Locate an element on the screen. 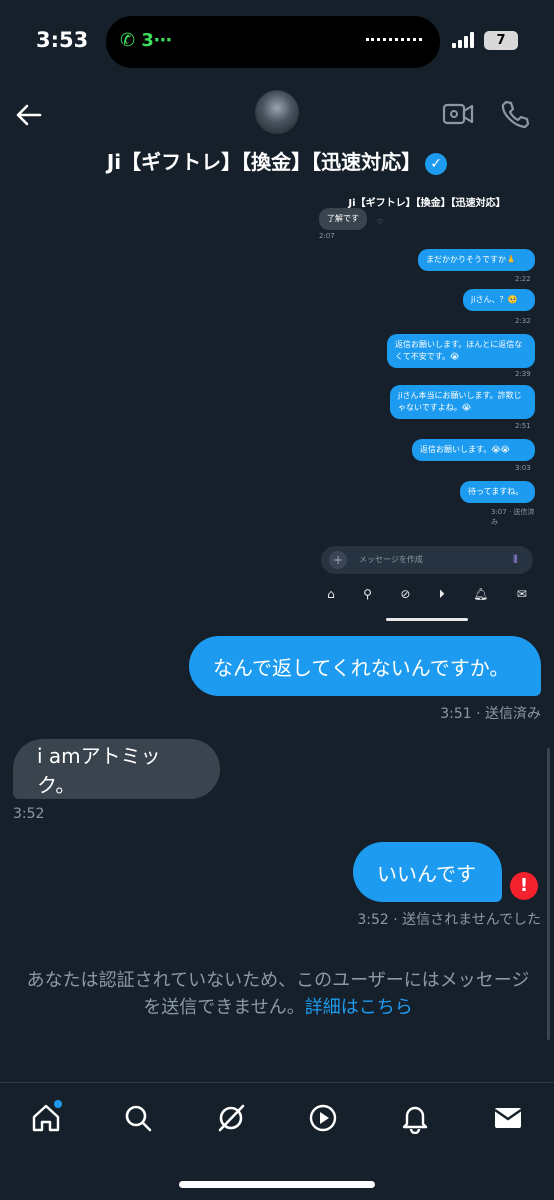  bell-icon is located at coordinates (415, 1120).